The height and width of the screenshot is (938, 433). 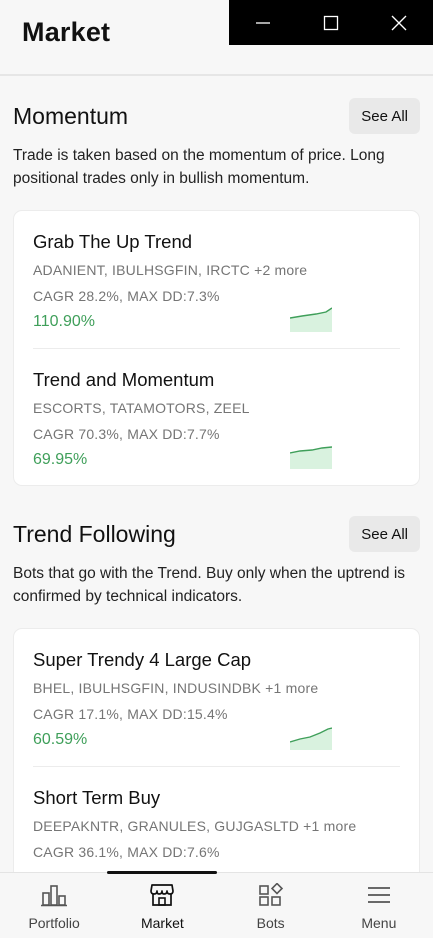 What do you see at coordinates (379, 895) in the screenshot?
I see `hamburger-icon` at bounding box center [379, 895].